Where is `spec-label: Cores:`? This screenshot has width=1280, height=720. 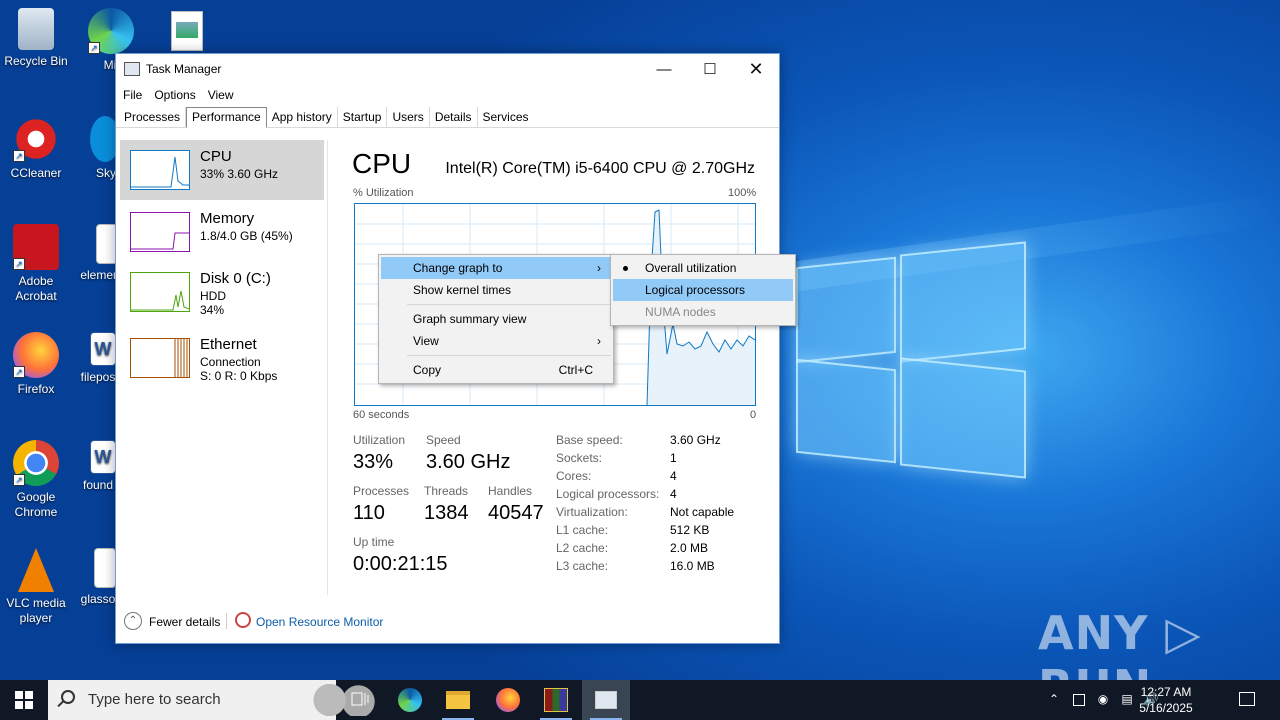
spec-label: Cores: is located at coordinates (574, 476).